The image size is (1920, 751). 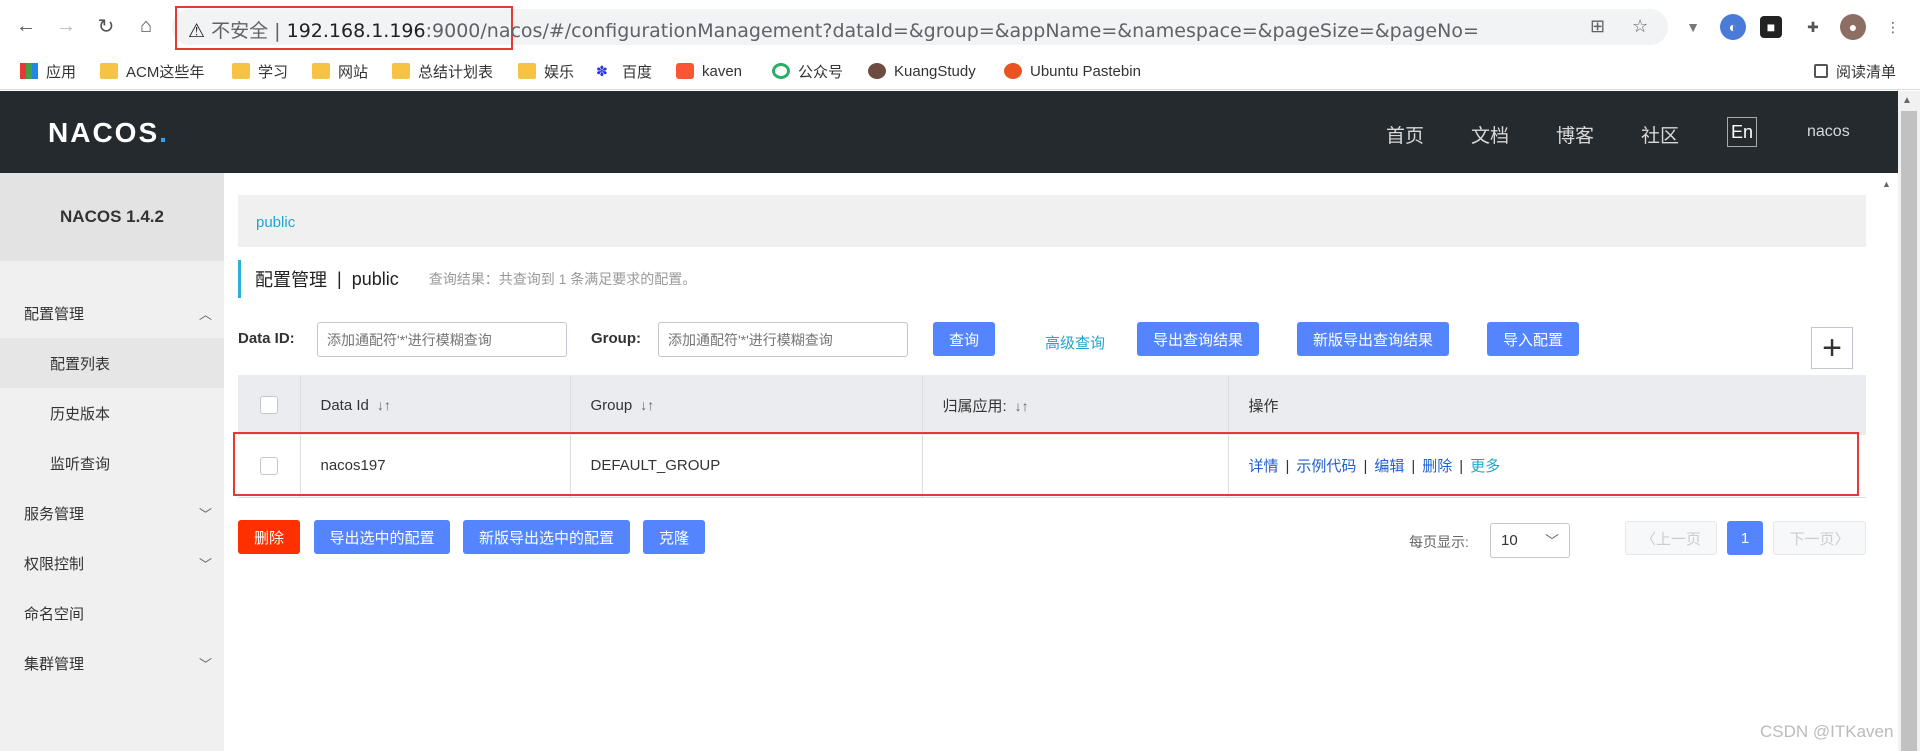 What do you see at coordinates (382, 537) in the screenshot?
I see `export-selected-button: 导出选中的配置` at bounding box center [382, 537].